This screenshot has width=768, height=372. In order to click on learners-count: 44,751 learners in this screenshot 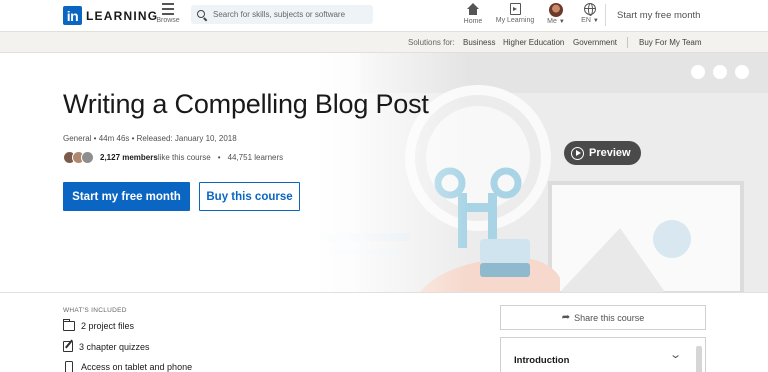, I will do `click(255, 157)`.